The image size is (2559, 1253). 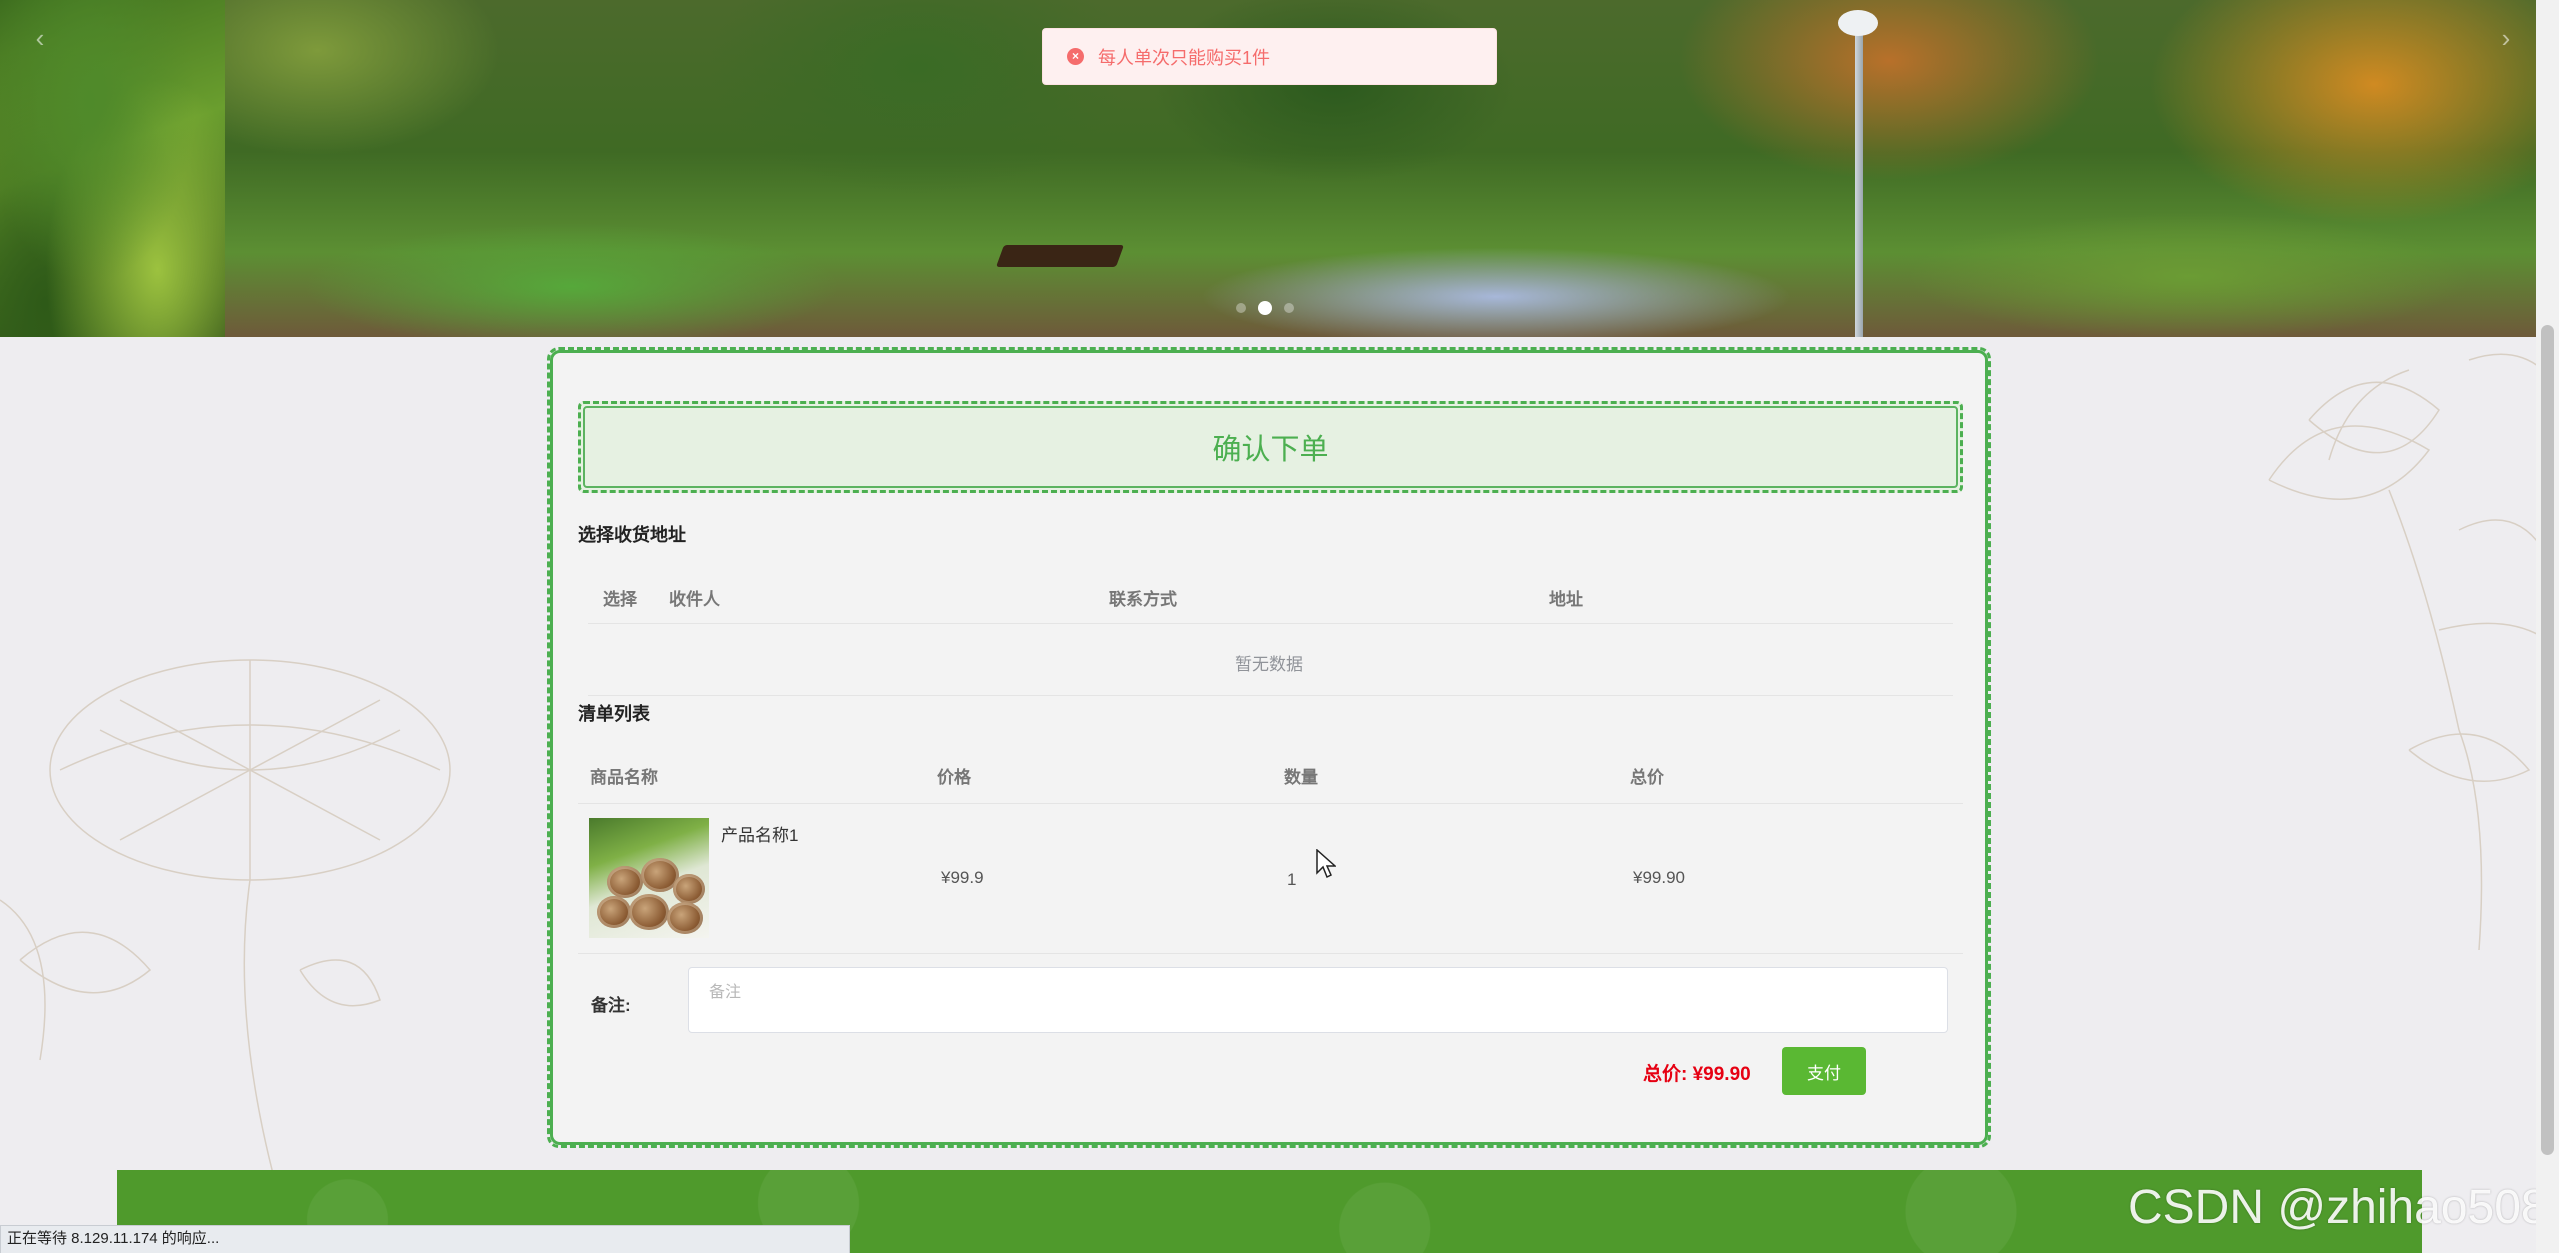 I want to click on lotus-decoration-left, so click(x=225, y=929).